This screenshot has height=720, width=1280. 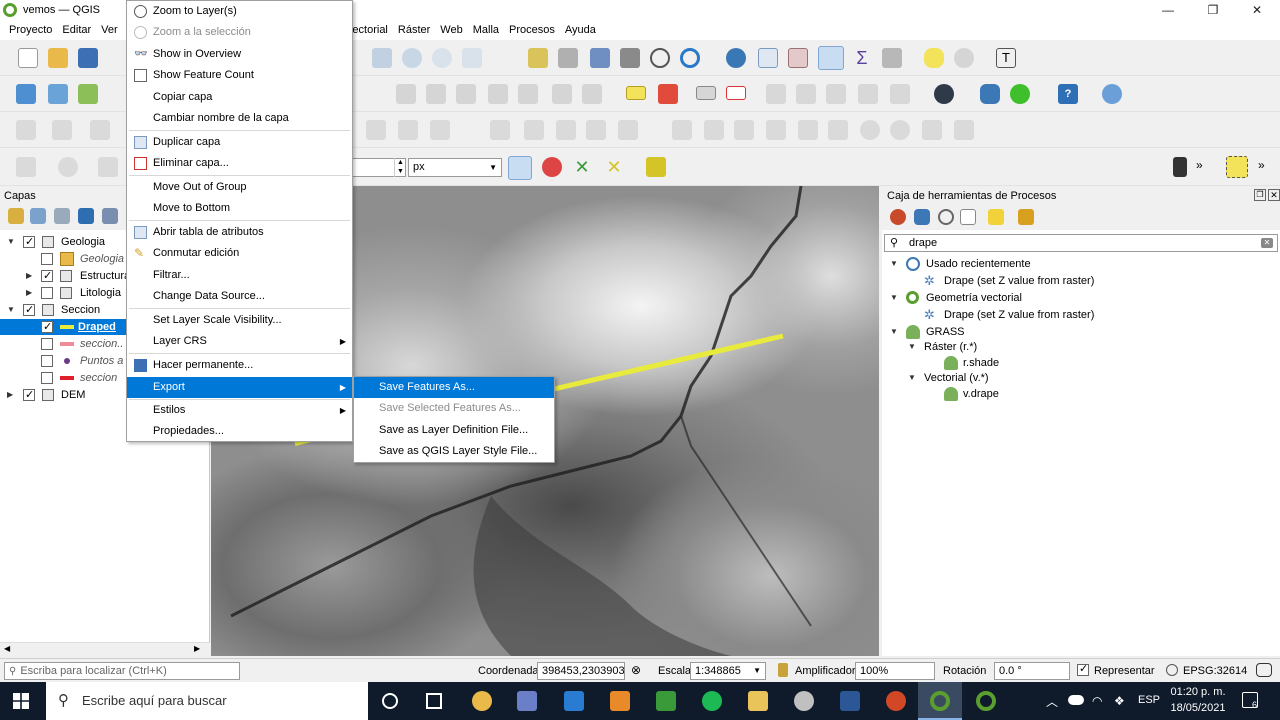 What do you see at coordinates (76, 30) in the screenshot?
I see `menu-editar: Editar` at bounding box center [76, 30].